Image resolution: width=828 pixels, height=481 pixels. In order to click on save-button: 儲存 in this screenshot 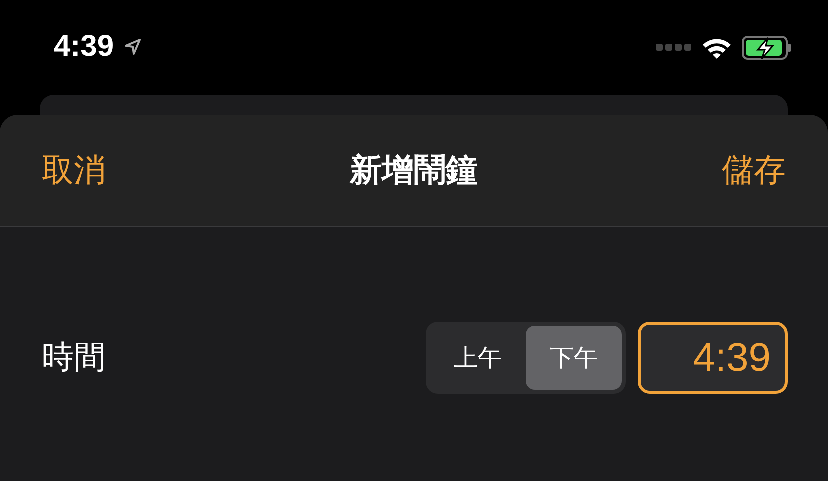, I will do `click(754, 170)`.